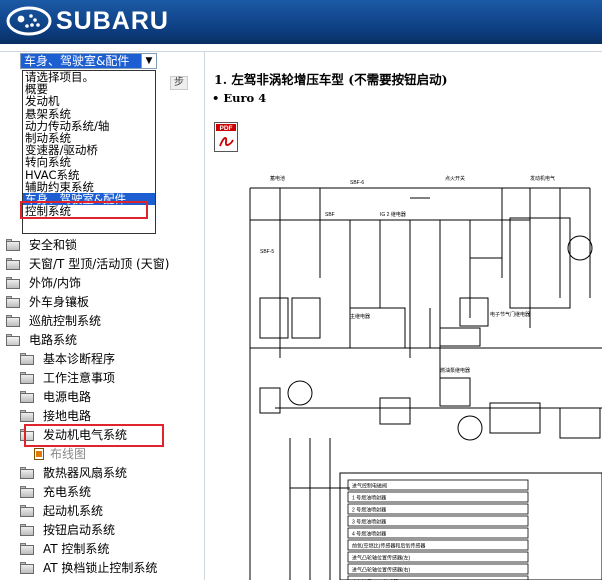 The image size is (602, 580). What do you see at coordinates (102, 397) in the screenshot?
I see `tree-item: 电源电路` at bounding box center [102, 397].